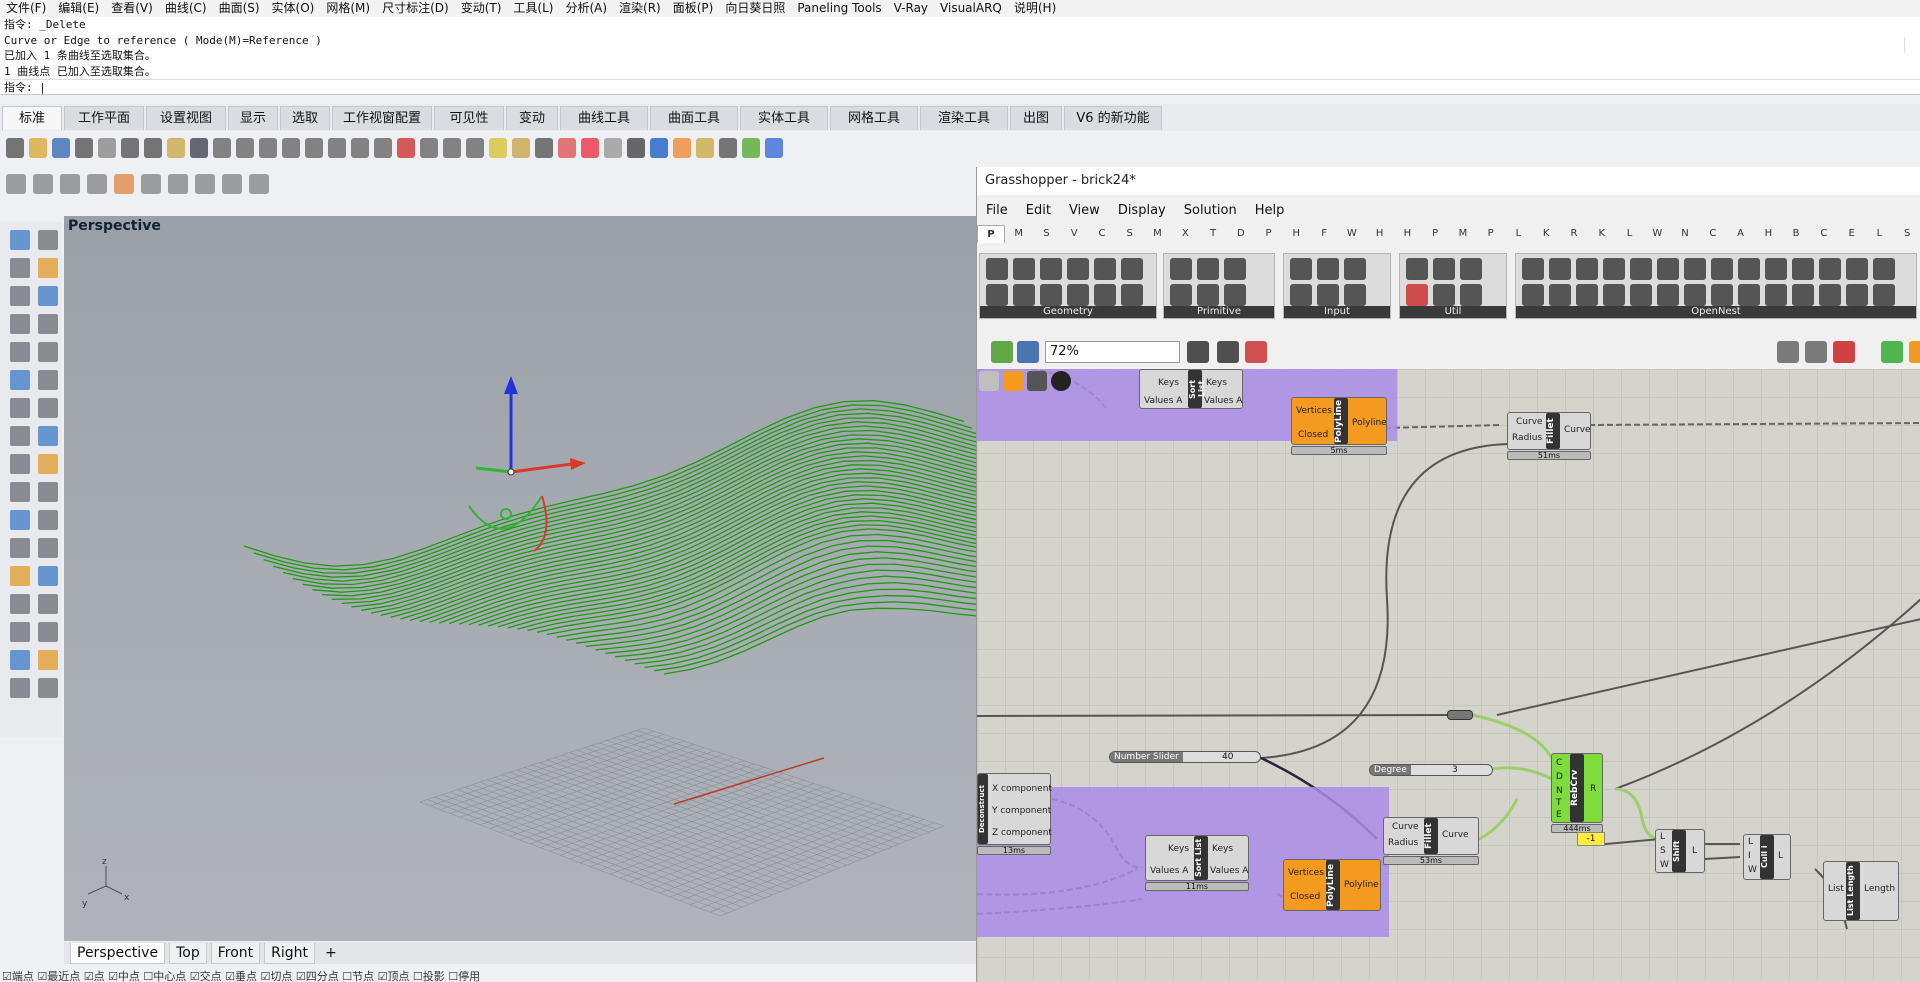  Describe the element at coordinates (48, 548) in the screenshot. I see `mirror-tool-icon` at that location.